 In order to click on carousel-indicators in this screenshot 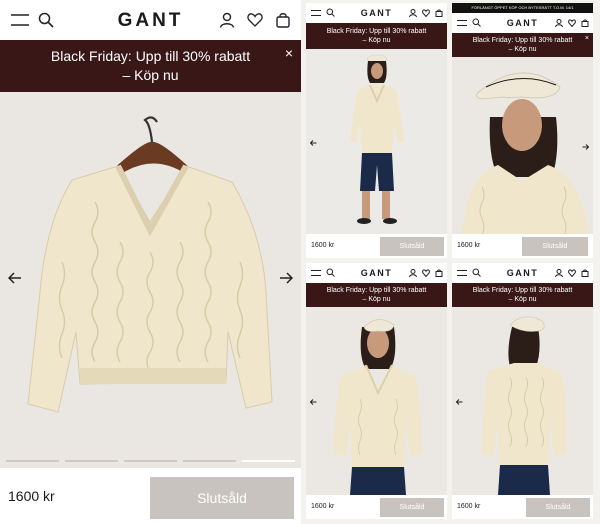, I will do `click(150, 461)`.